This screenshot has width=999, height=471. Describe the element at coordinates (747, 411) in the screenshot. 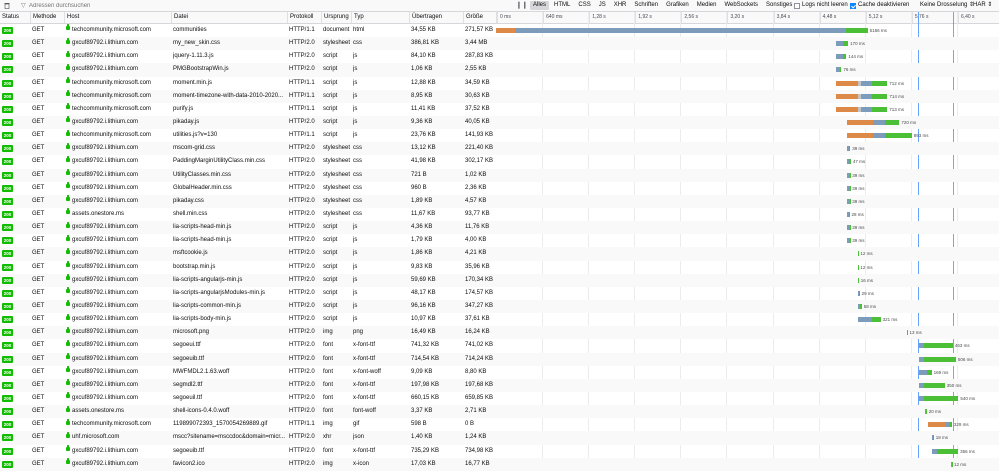

I see `waterfall-cell: 20 ms` at that location.